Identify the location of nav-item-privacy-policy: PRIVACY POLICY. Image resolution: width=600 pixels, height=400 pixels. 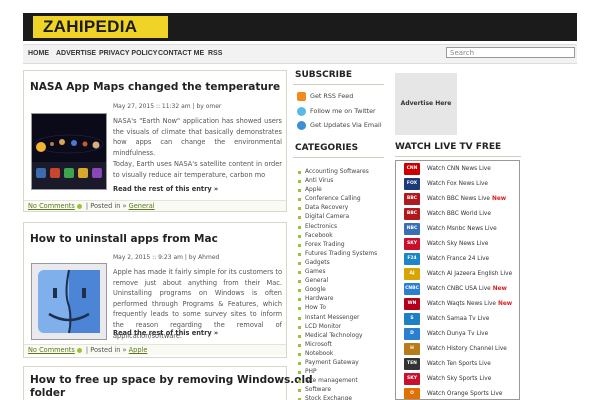
(128, 54).